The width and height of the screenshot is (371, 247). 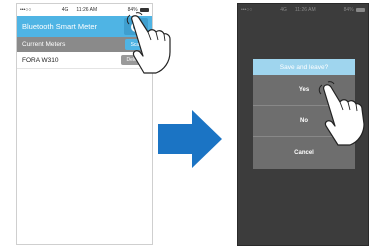 I want to click on battery-label: 84%, so click(x=348, y=10).